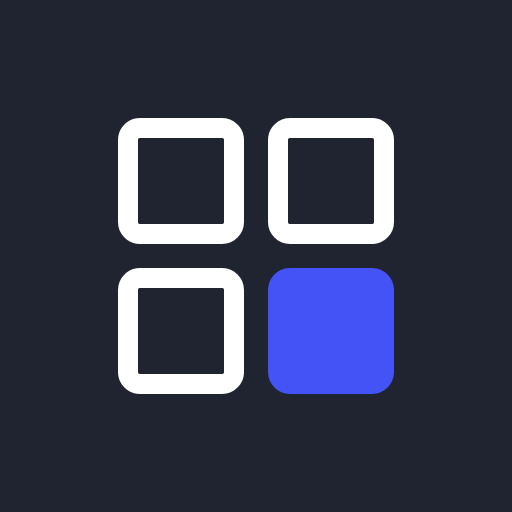 This screenshot has height=512, width=512. Describe the element at coordinates (181, 331) in the screenshot. I see `tile-bottom-left` at that location.